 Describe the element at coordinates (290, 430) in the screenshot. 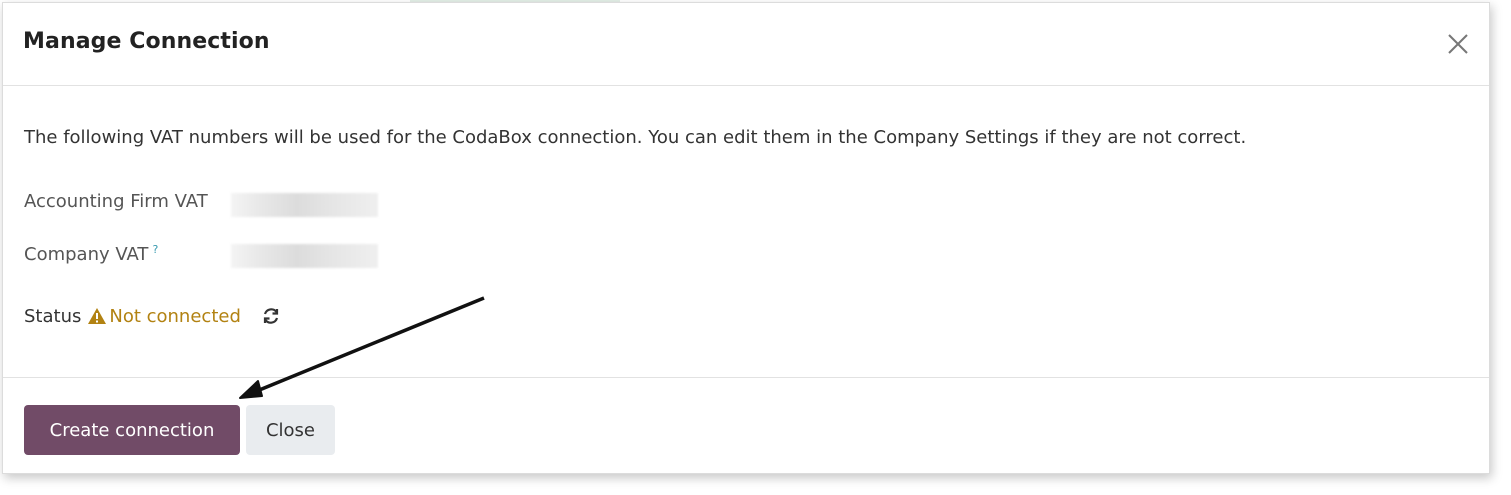

I see `close-button: Close` at that location.